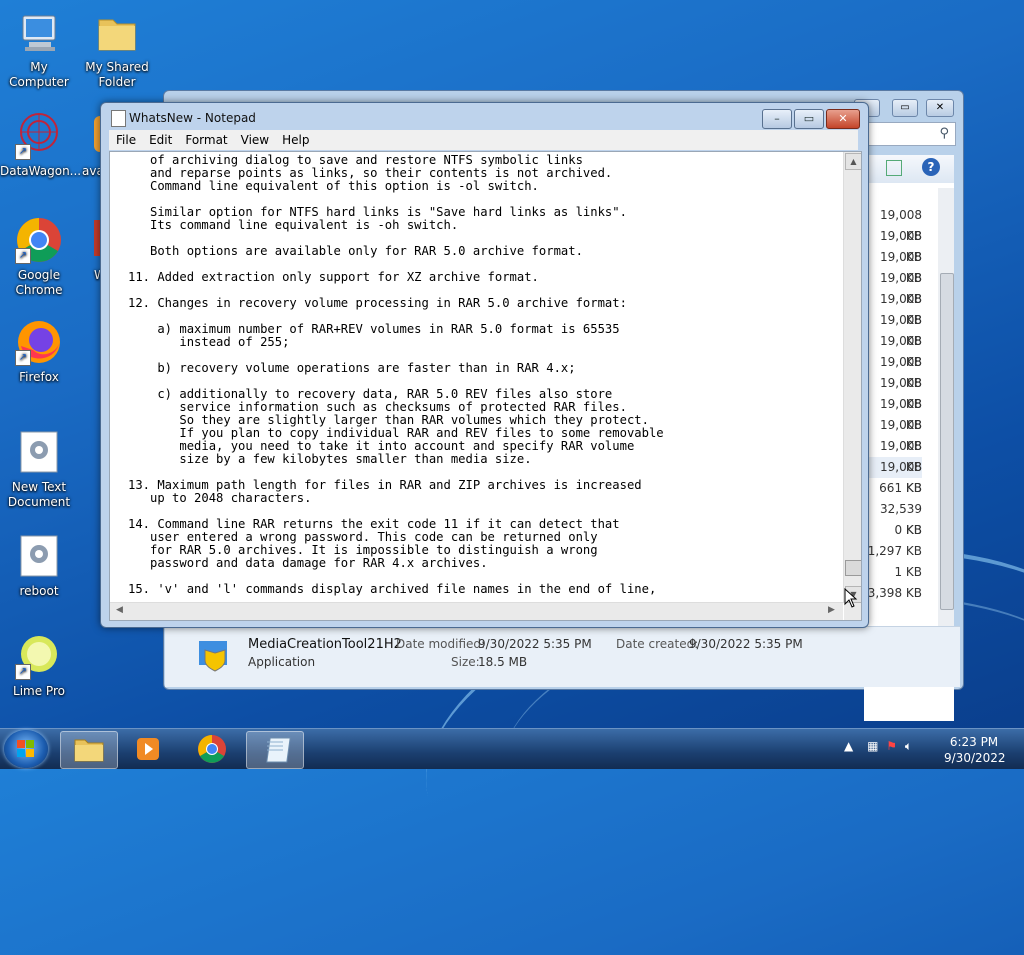 This screenshot has width=1024, height=955. I want to click on taskbar: ▲ ▦ ⚑ 🔈︎ 6:23 PM 9/30/2022, so click(512, 748).